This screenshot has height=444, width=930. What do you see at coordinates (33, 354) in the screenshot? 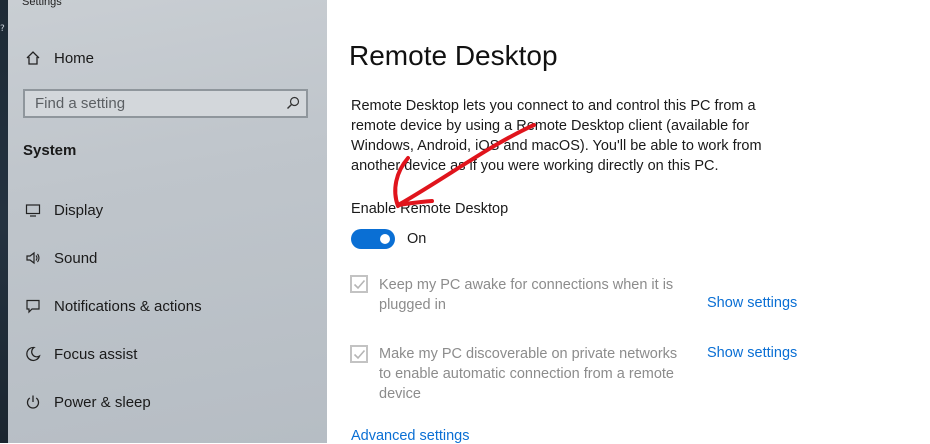
I see `focus-assist-icon` at bounding box center [33, 354].